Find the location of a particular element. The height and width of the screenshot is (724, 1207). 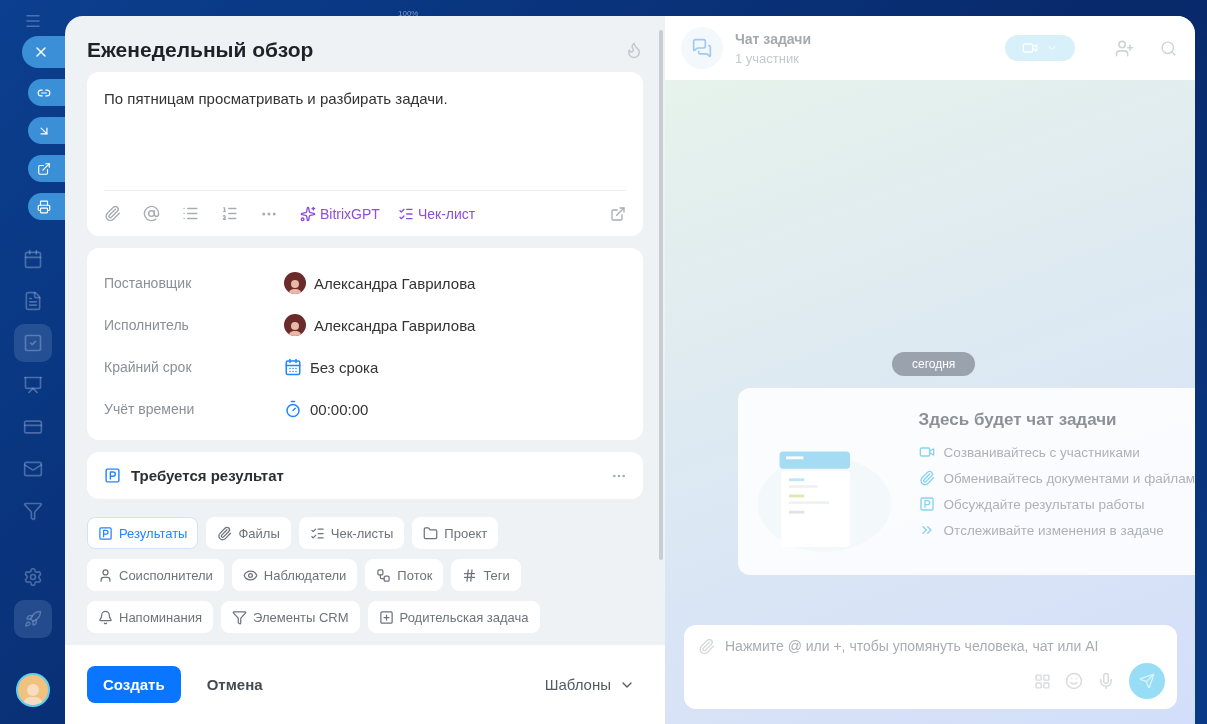

section-chip: Напоминания is located at coordinates (150, 617).